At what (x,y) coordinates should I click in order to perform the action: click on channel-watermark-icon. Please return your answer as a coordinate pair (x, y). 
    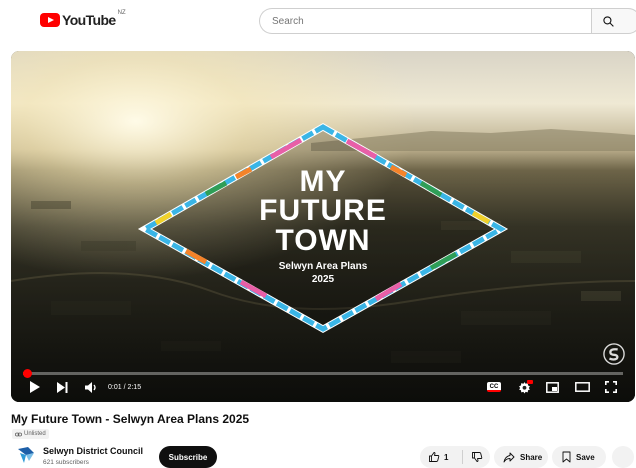
    Looking at the image, I should click on (614, 354).